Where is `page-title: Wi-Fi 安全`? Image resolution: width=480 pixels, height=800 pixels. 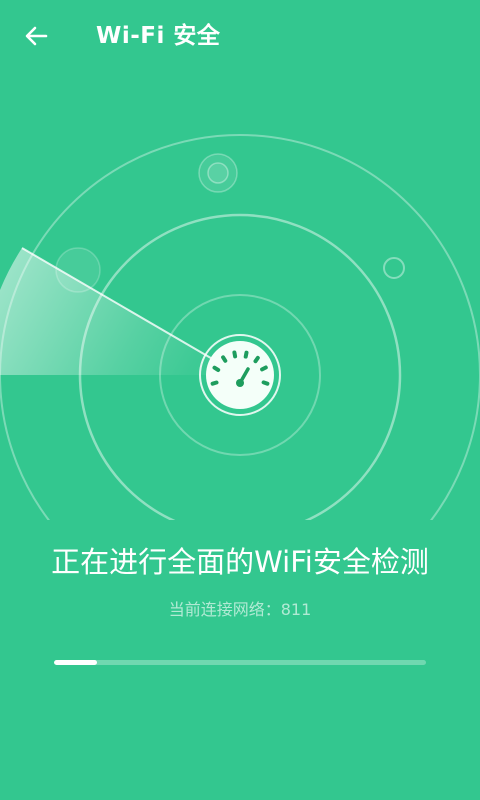
page-title: Wi-Fi 安全 is located at coordinates (158, 36).